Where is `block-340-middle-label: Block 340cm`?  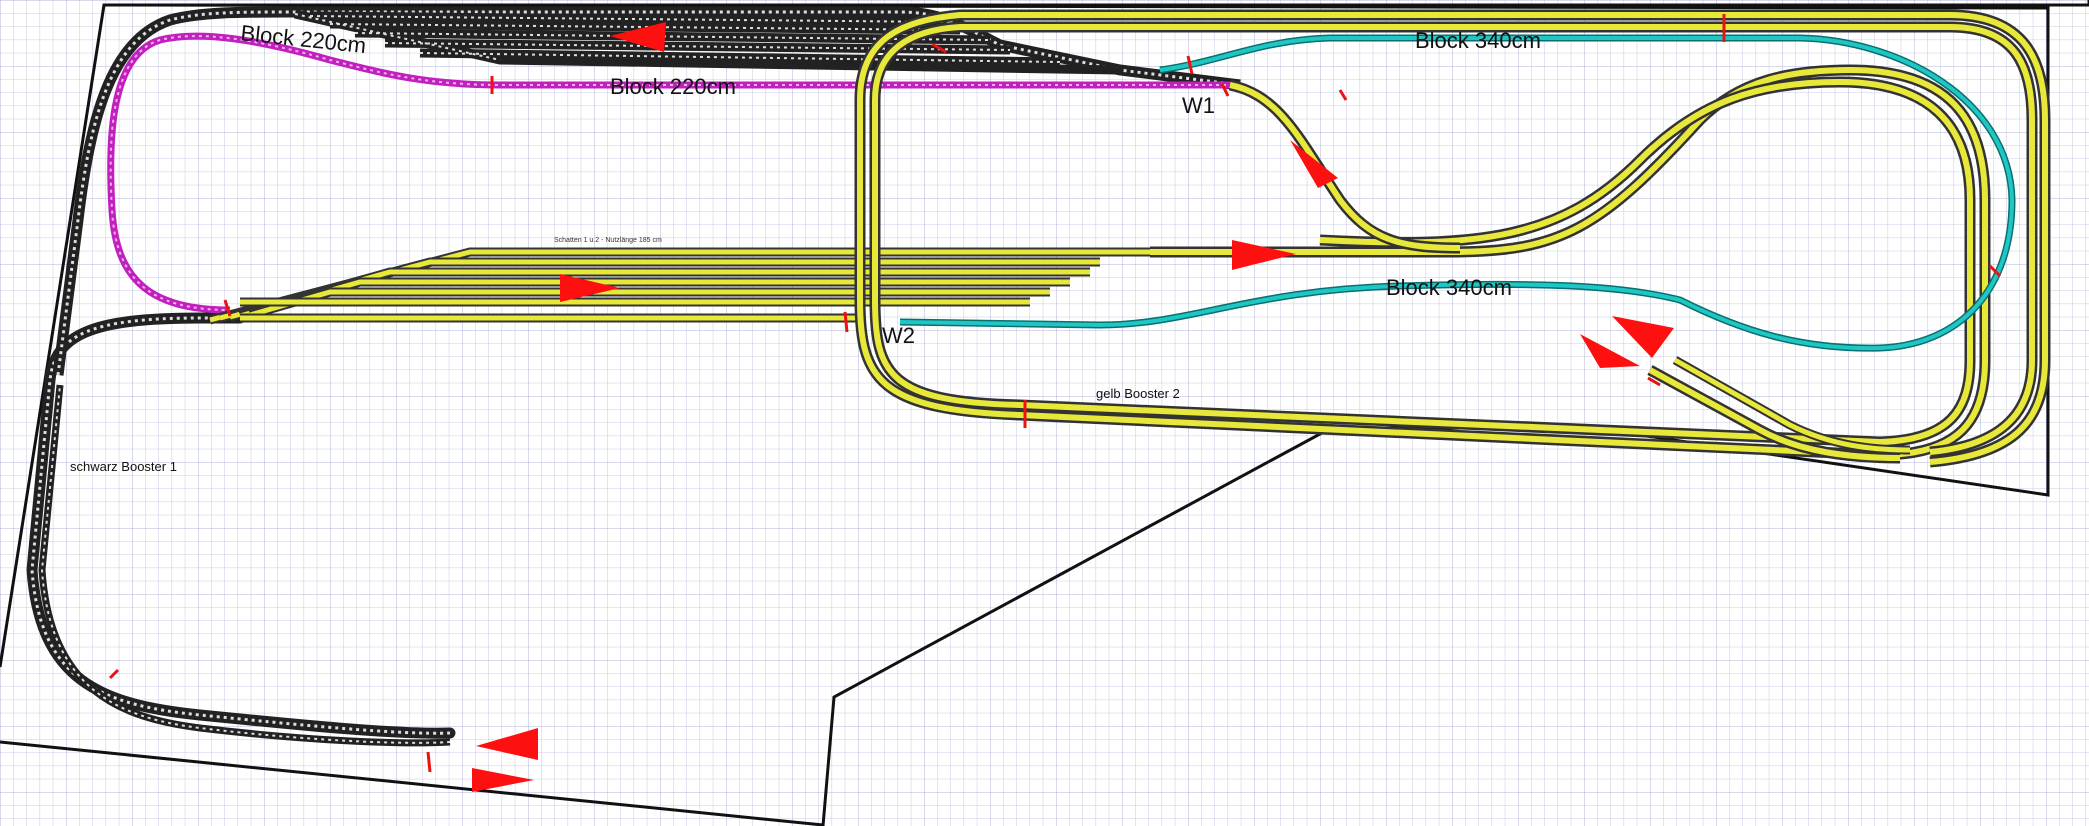 block-340-middle-label: Block 340cm is located at coordinates (1449, 287).